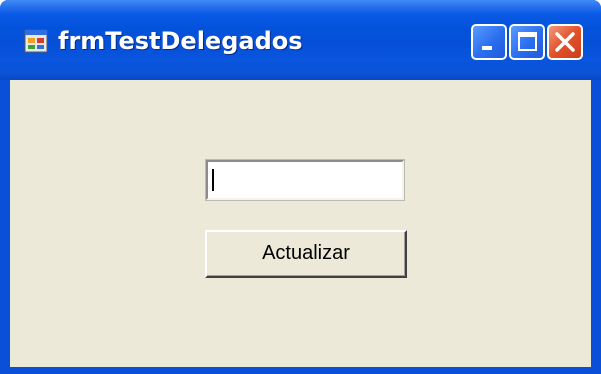 The width and height of the screenshot is (601, 374). What do you see at coordinates (489, 42) in the screenshot?
I see `minimize-button` at bounding box center [489, 42].